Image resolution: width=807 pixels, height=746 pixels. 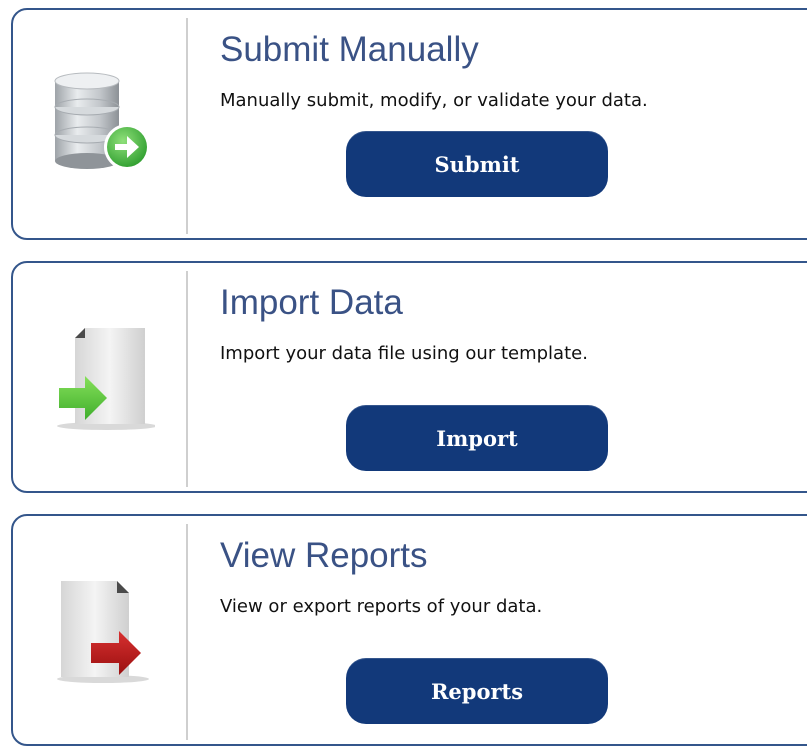 What do you see at coordinates (477, 691) in the screenshot?
I see `reports-button: Reports` at bounding box center [477, 691].